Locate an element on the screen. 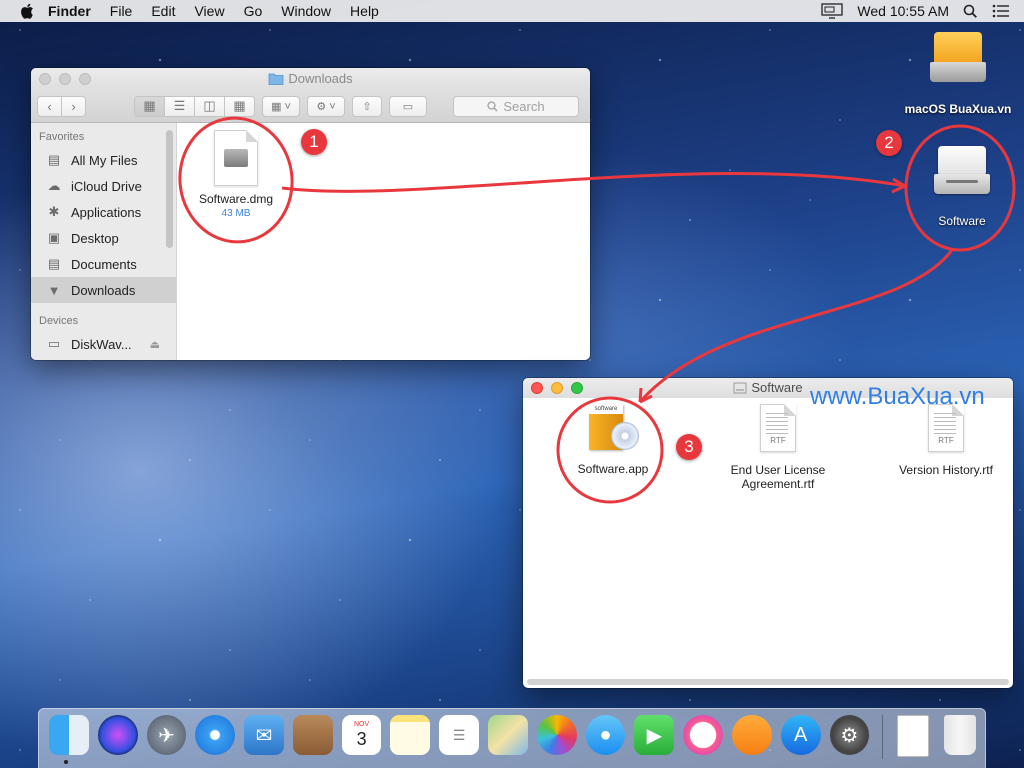  arrow-disk-to-app is located at coordinates (796, 326).